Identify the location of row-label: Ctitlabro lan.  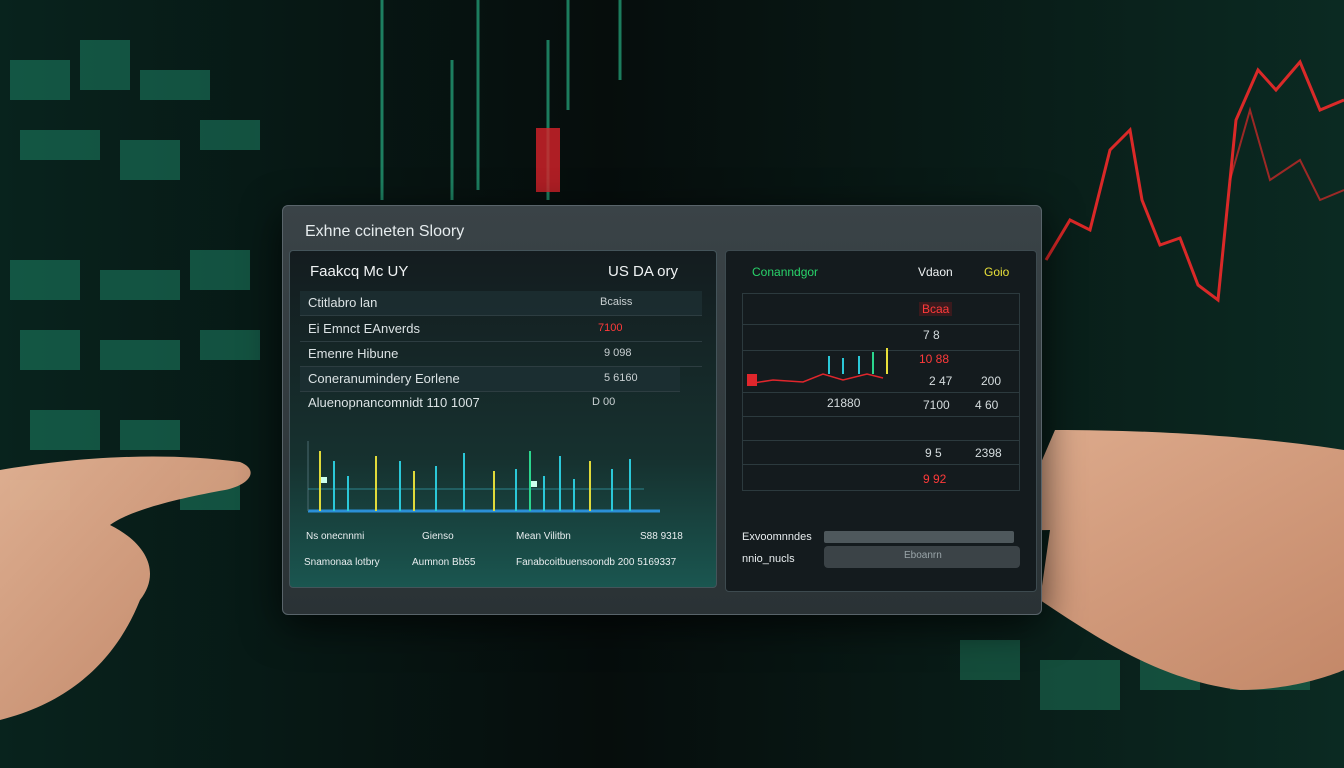
(343, 302).